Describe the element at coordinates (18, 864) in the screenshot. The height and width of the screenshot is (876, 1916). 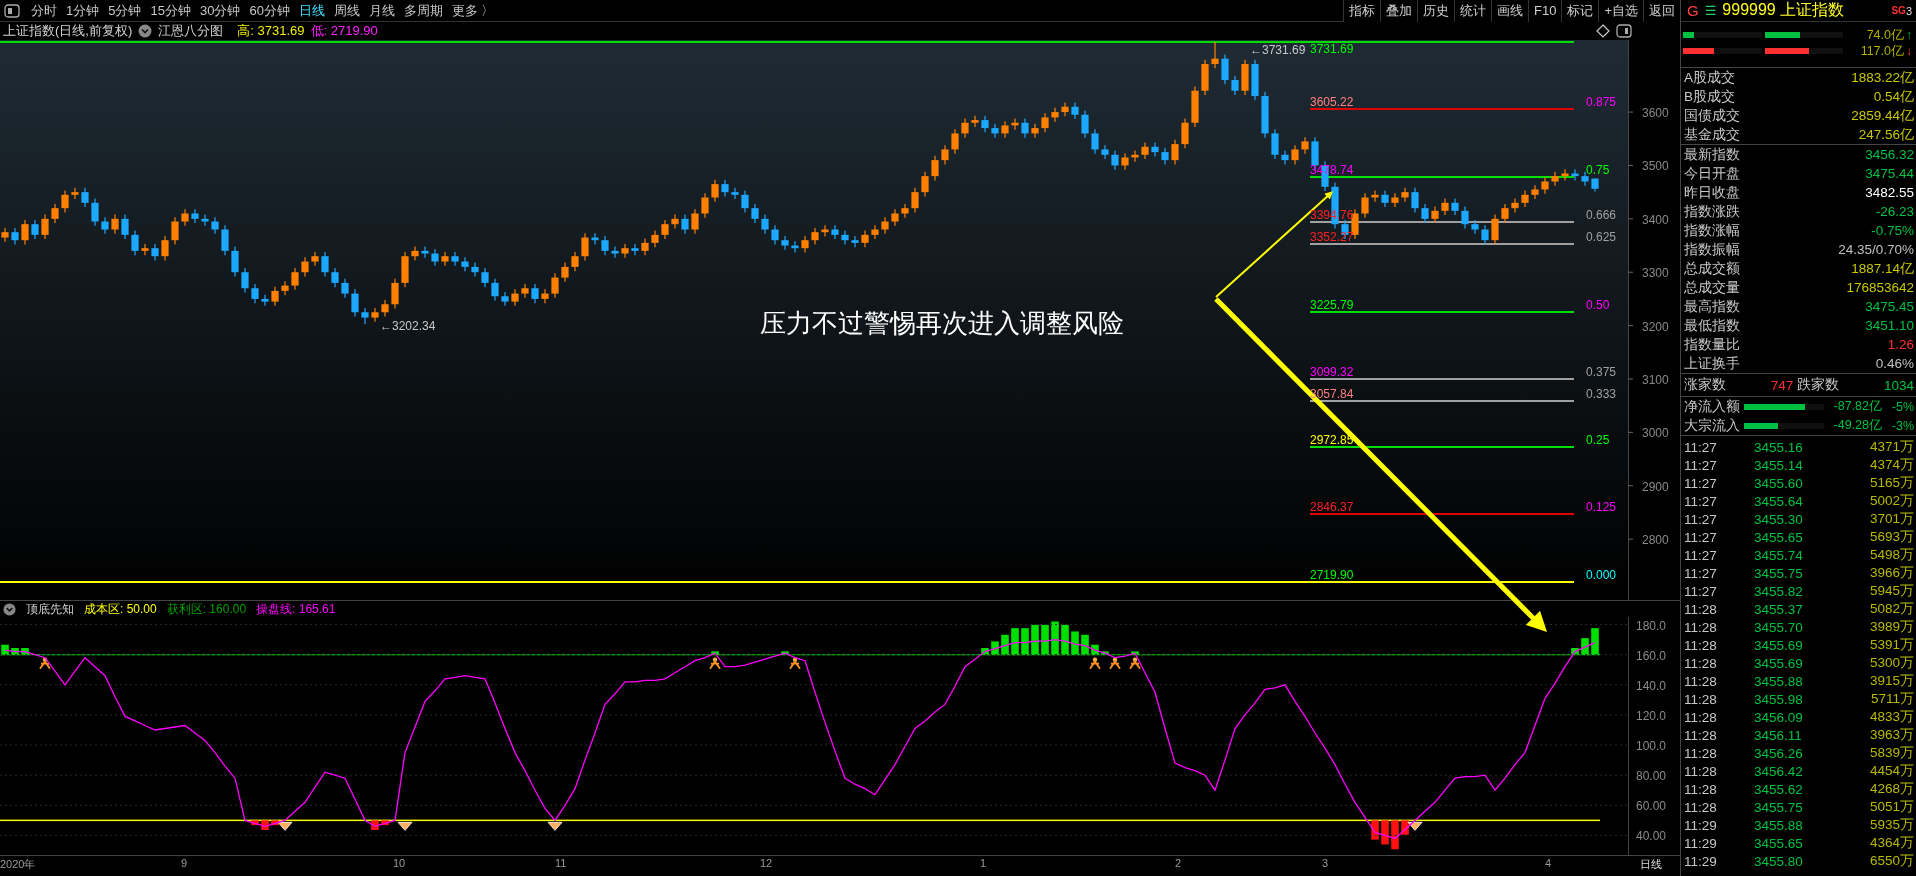
I see `date-label: 2020年` at that location.